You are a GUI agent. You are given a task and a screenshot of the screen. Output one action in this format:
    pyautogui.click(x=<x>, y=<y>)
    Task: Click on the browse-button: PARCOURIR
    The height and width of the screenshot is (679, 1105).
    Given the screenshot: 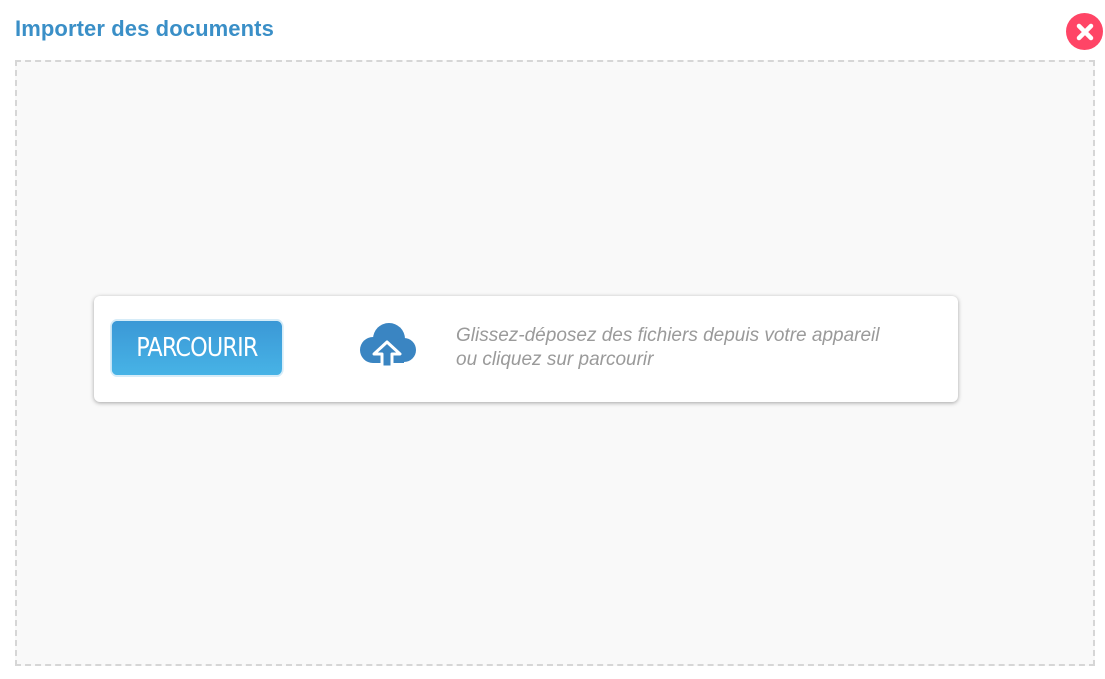 What is the action you would take?
    pyautogui.click(x=197, y=348)
    